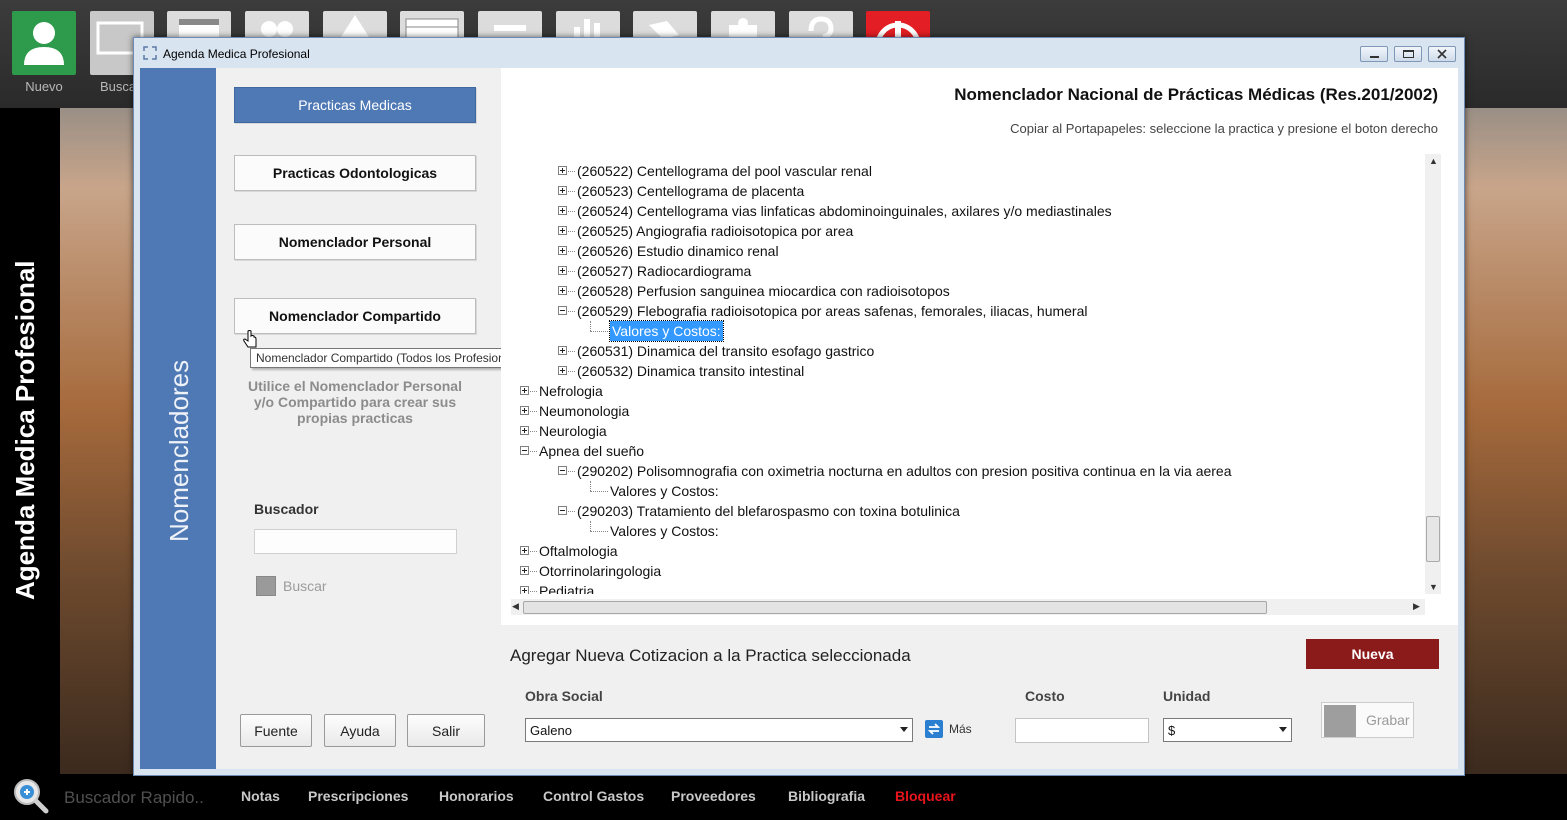 Image resolution: width=1567 pixels, height=820 pixels. I want to click on scroll-left-icon: ◀, so click(515, 606).